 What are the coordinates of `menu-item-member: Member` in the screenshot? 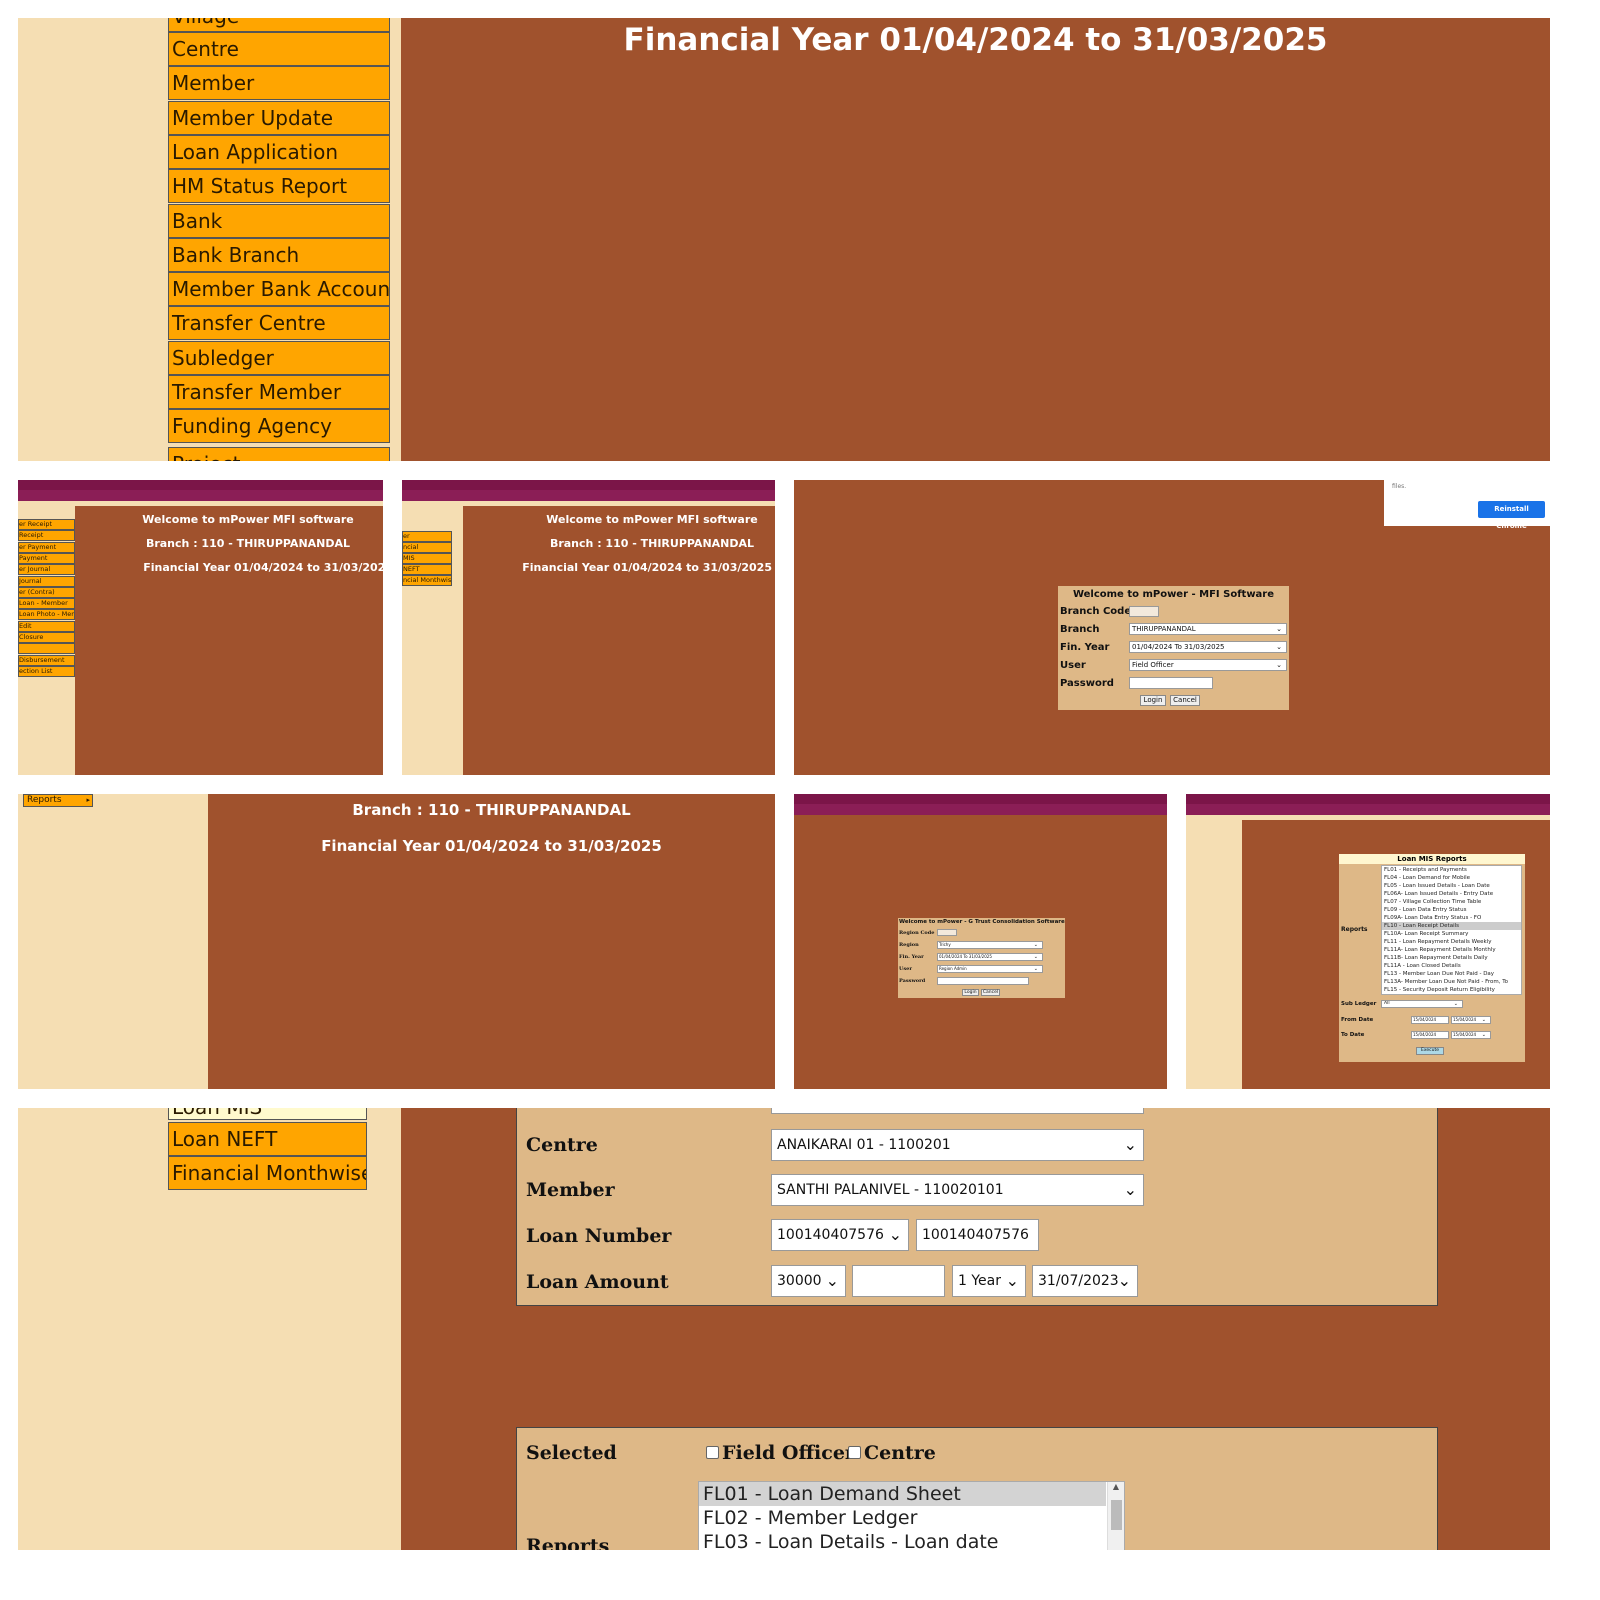 It's located at (279, 83).